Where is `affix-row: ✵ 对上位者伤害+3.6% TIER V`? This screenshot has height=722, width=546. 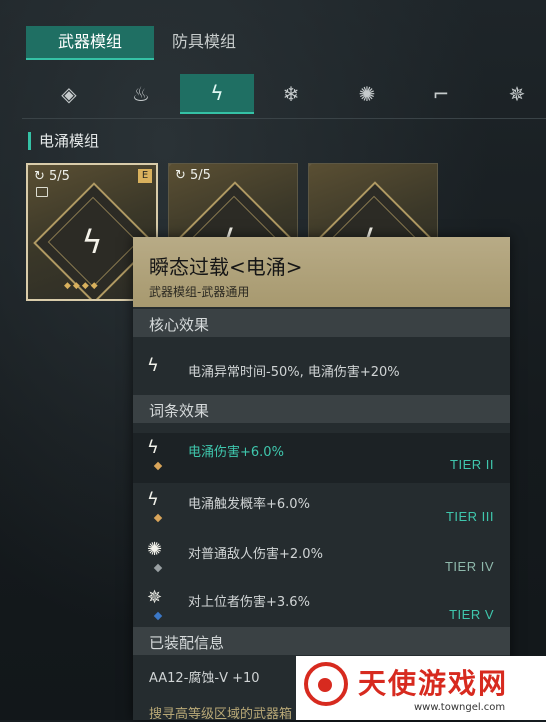 affix-row: ✵ 对上位者伤害+3.6% TIER V is located at coordinates (321, 608).